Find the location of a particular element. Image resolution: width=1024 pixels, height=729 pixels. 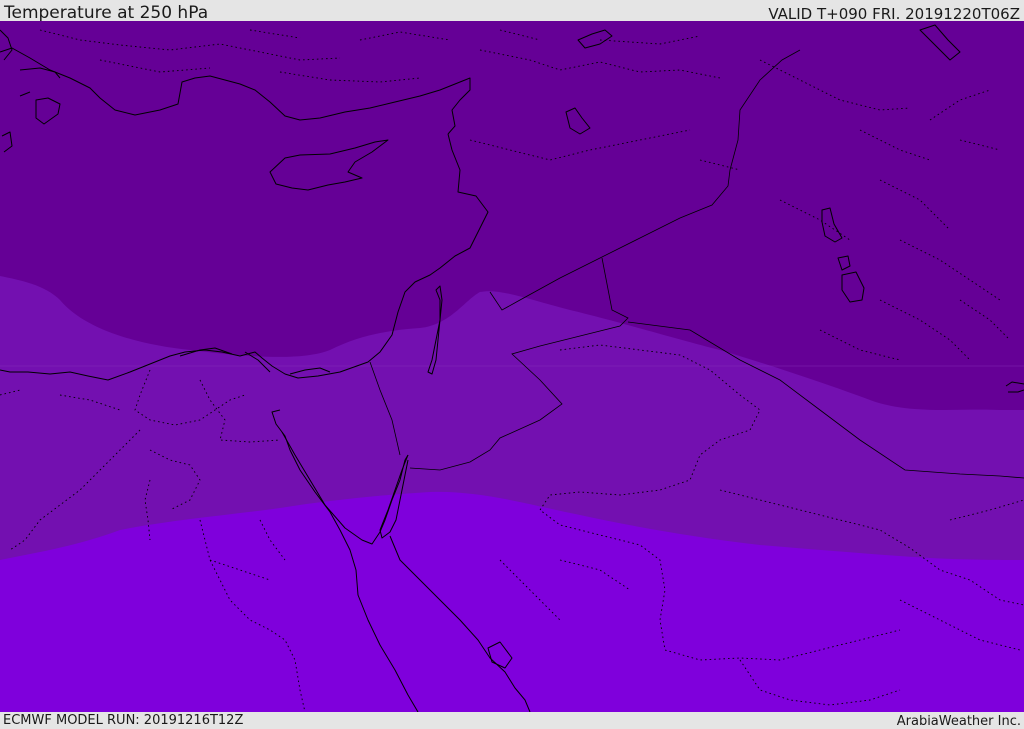

brand-label: ArabiaWeather Inc. is located at coordinates (958, 721).